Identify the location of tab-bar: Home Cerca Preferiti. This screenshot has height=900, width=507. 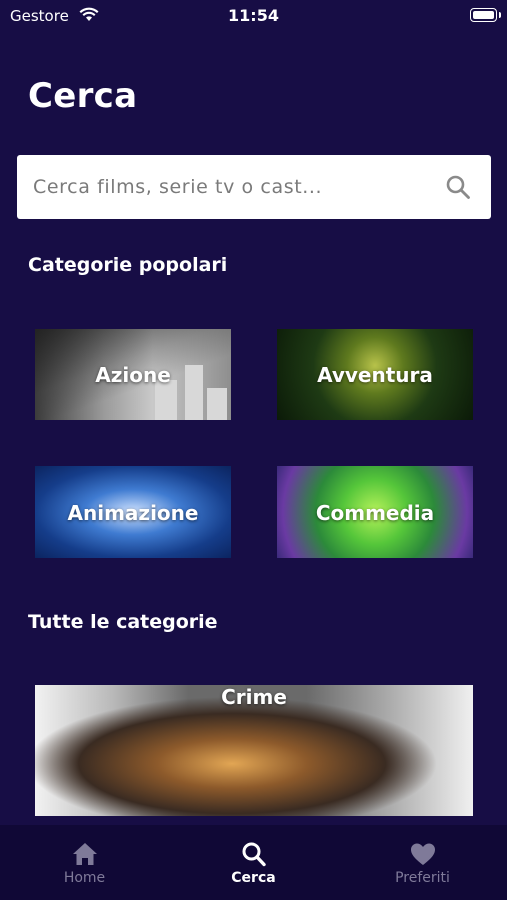
(253, 862).